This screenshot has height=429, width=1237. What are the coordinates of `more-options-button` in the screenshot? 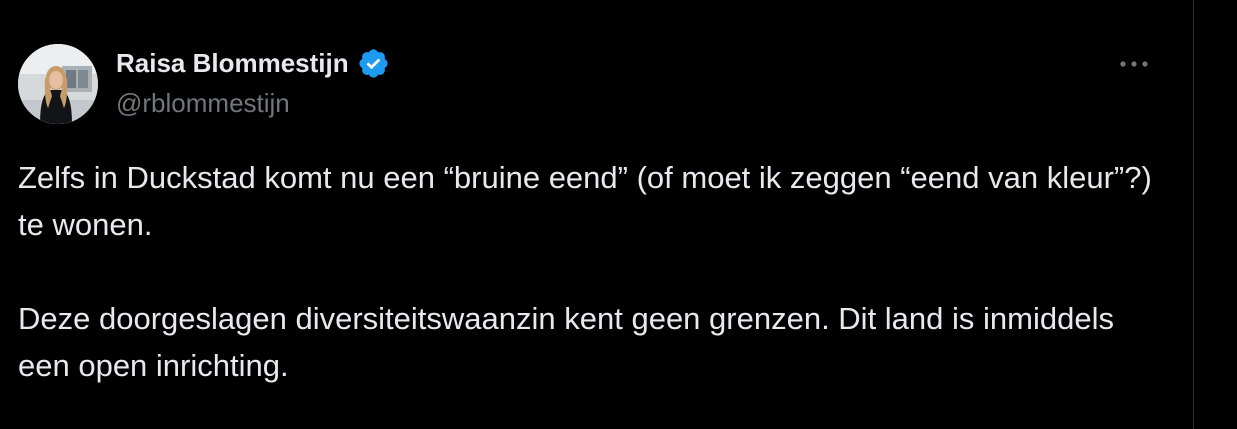 It's located at (1134, 64).